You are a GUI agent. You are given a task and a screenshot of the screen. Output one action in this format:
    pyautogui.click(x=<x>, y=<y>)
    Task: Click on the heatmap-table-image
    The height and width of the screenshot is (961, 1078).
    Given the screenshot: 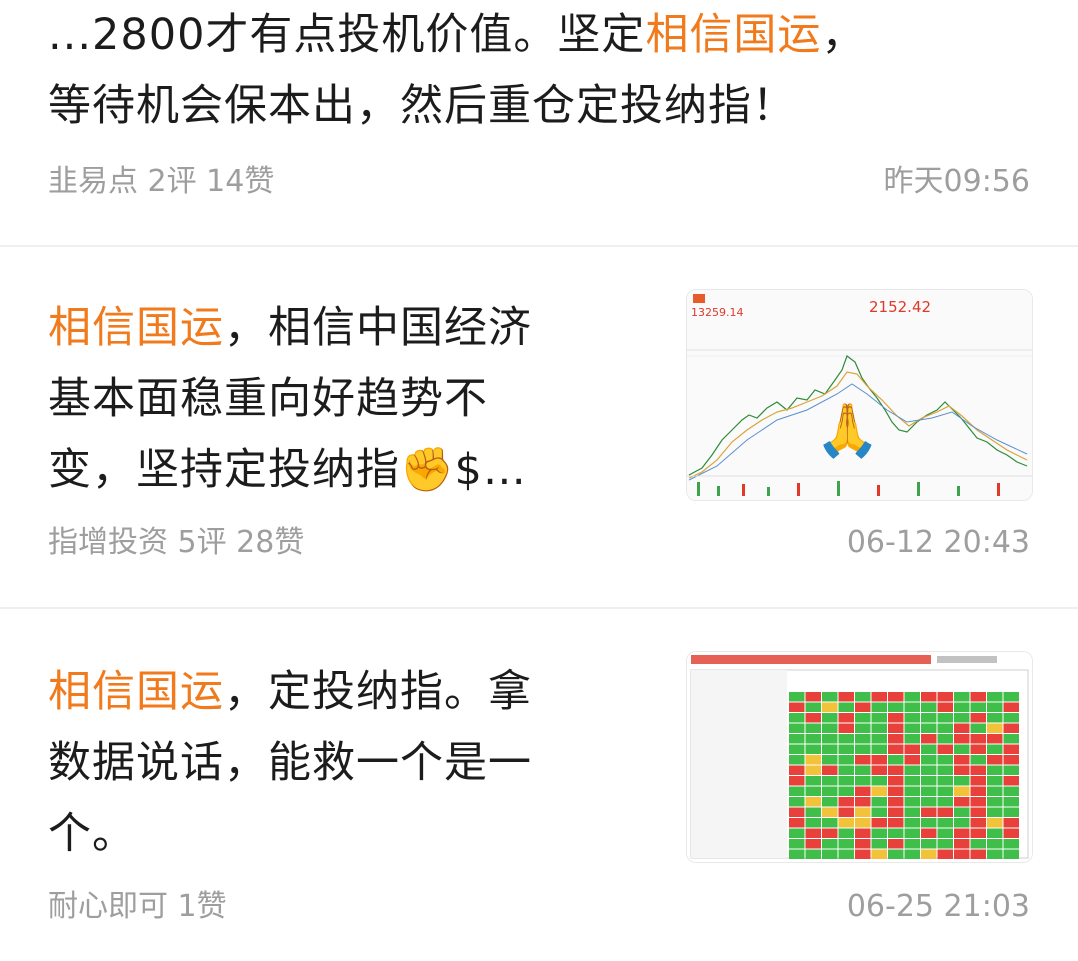 What is the action you would take?
    pyautogui.click(x=859, y=757)
    